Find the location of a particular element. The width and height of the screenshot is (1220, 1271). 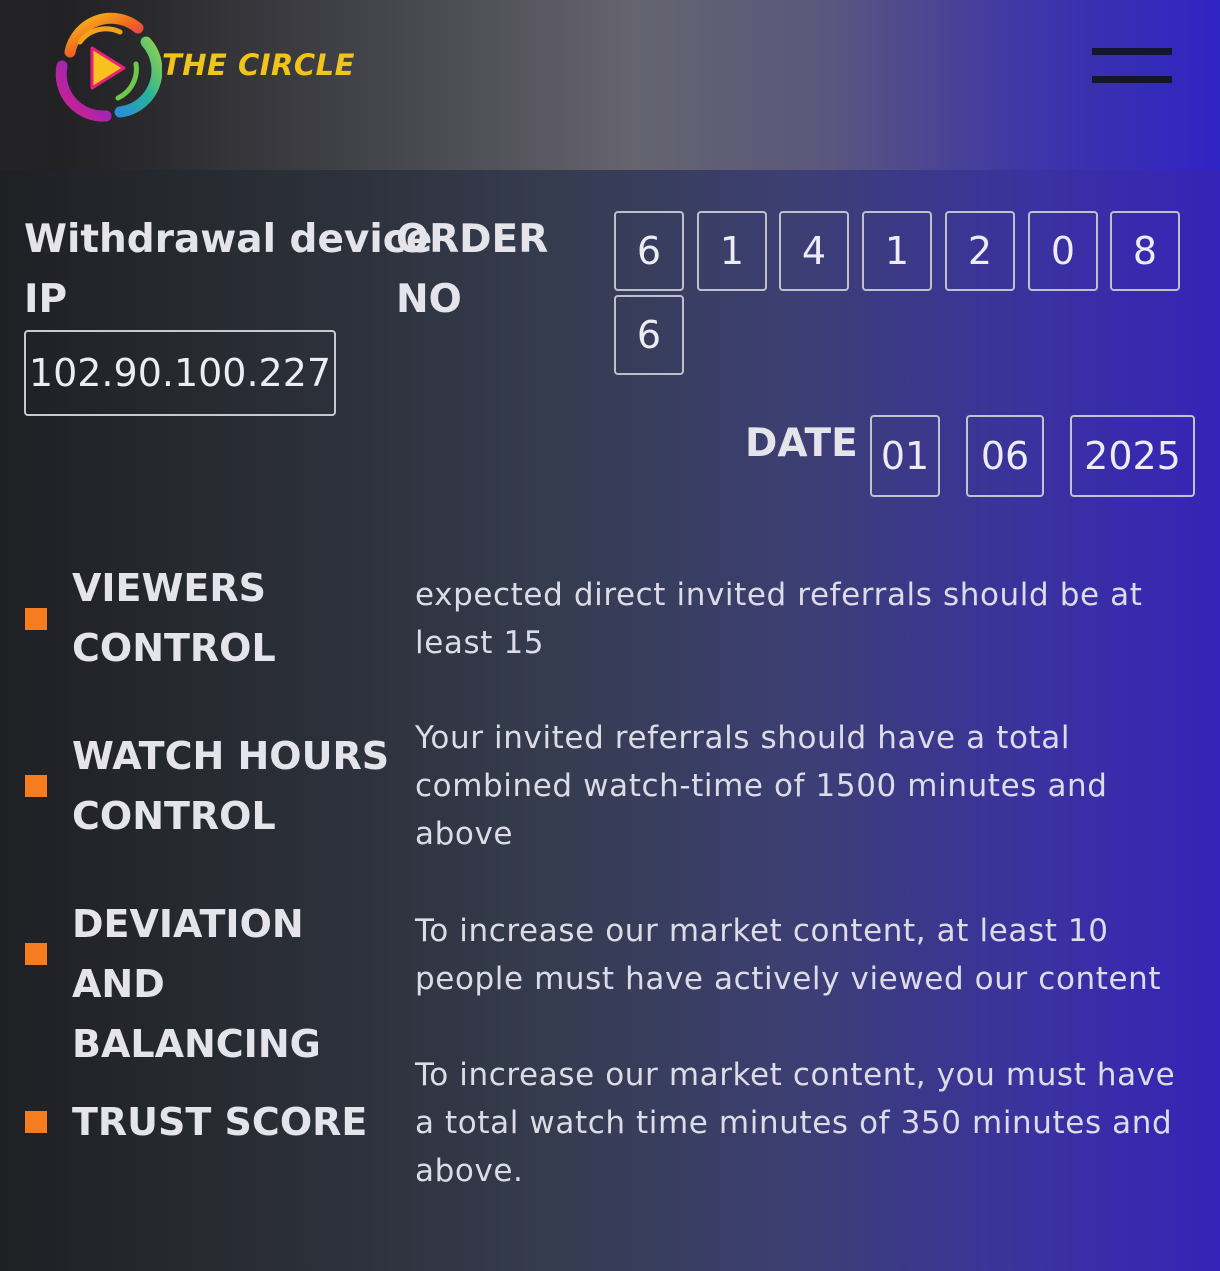

rule-title: TRUST SCORE is located at coordinates (220, 1122).